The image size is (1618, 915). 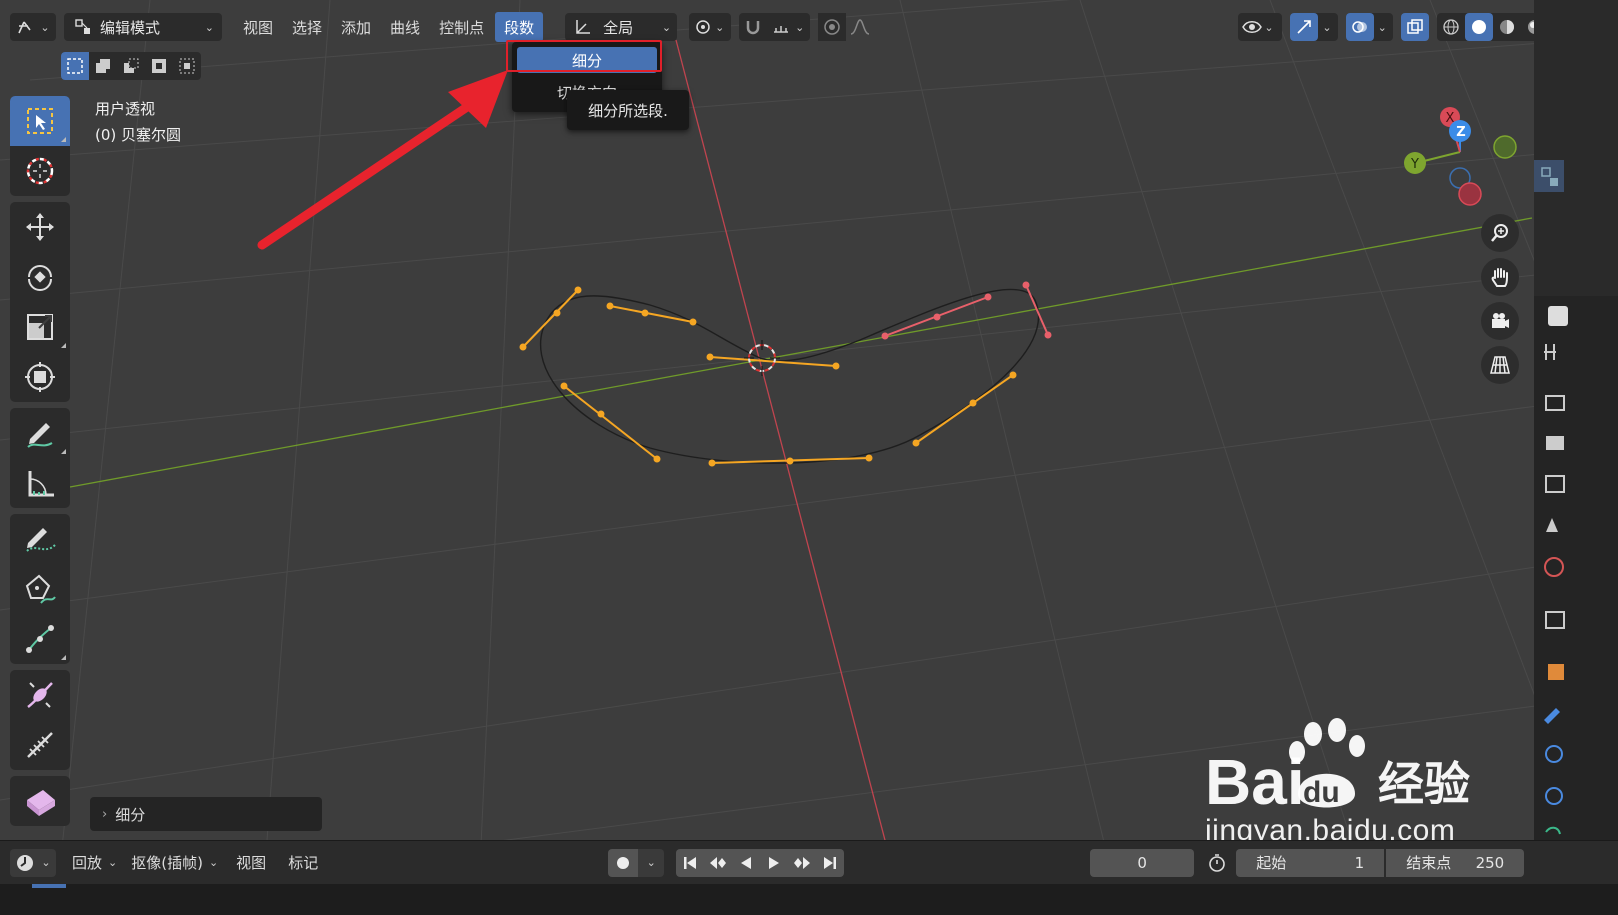 What do you see at coordinates (258, 27) in the screenshot?
I see `menu-view: 视图` at bounding box center [258, 27].